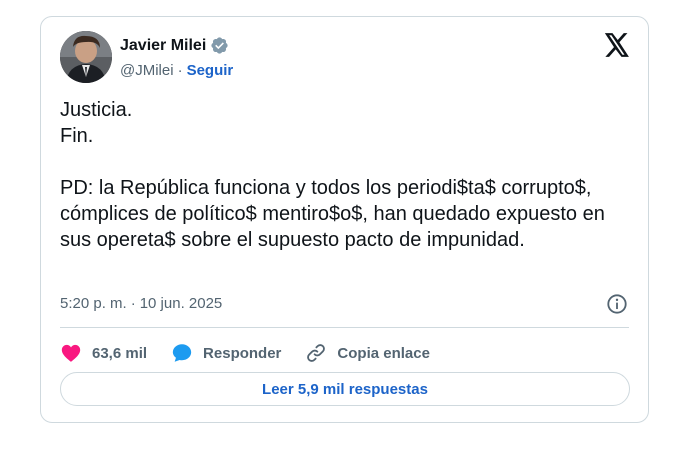  What do you see at coordinates (242, 353) in the screenshot?
I see `reply-label: Responder` at bounding box center [242, 353].